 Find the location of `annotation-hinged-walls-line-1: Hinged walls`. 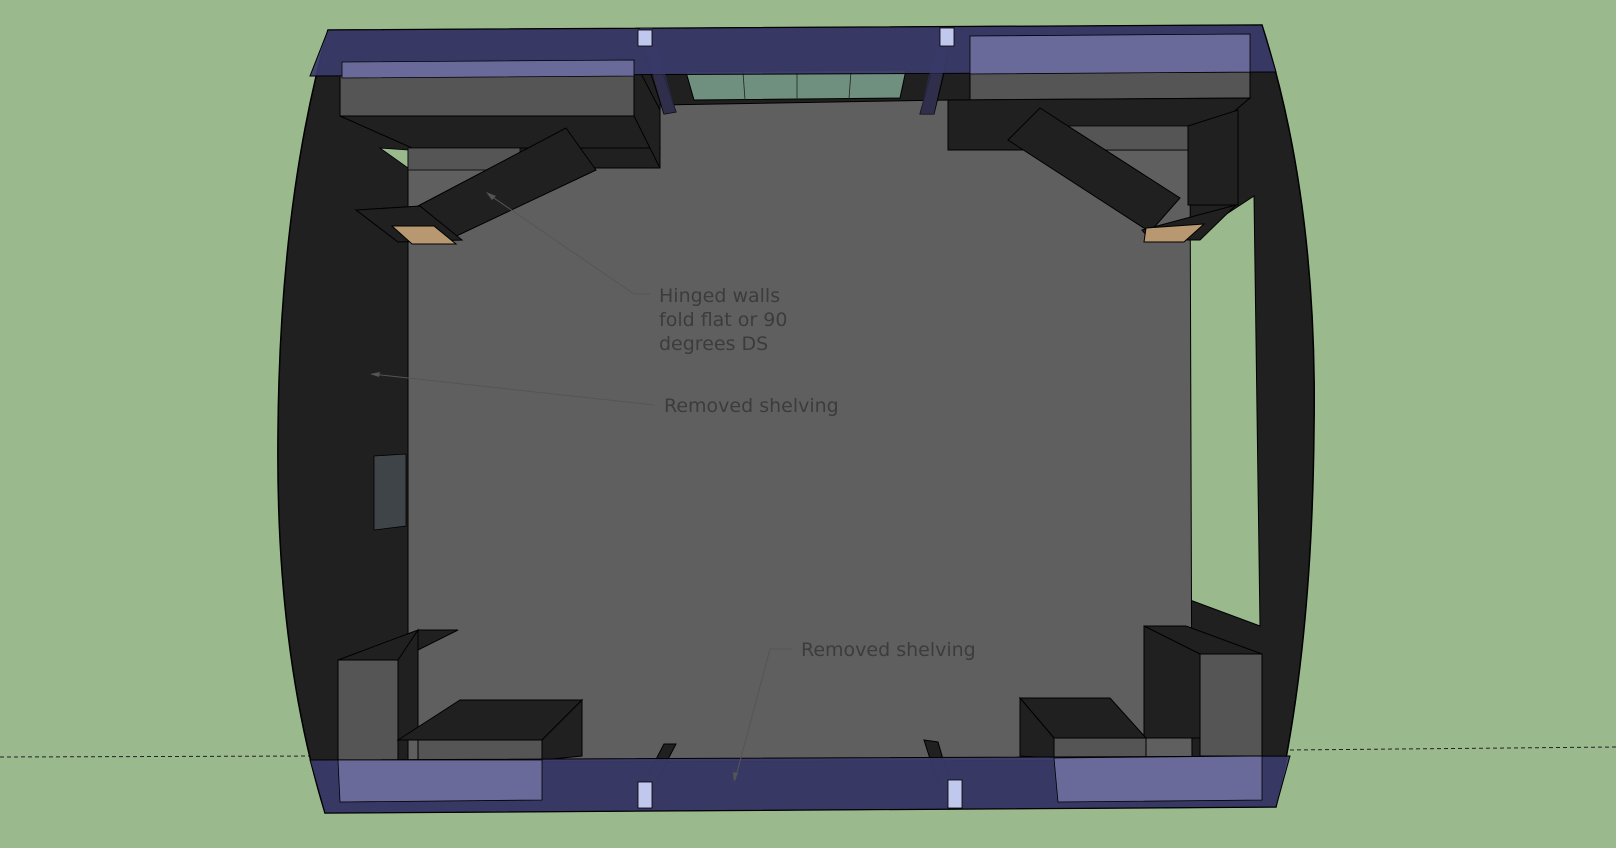

annotation-hinged-walls-line-1: Hinged walls is located at coordinates (719, 296).